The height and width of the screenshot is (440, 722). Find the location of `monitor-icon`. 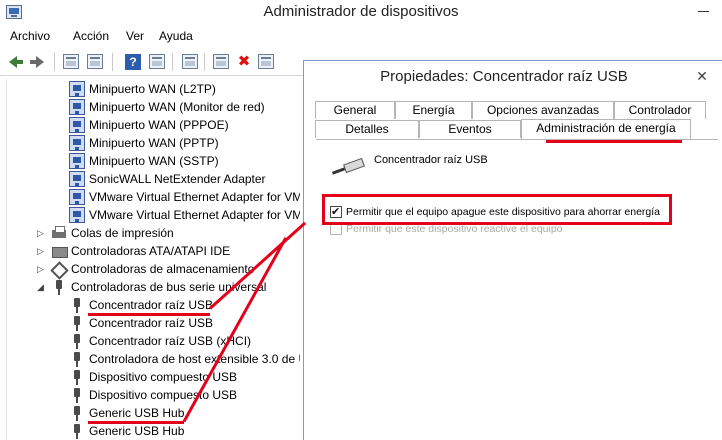

monitor-icon is located at coordinates (190, 61).